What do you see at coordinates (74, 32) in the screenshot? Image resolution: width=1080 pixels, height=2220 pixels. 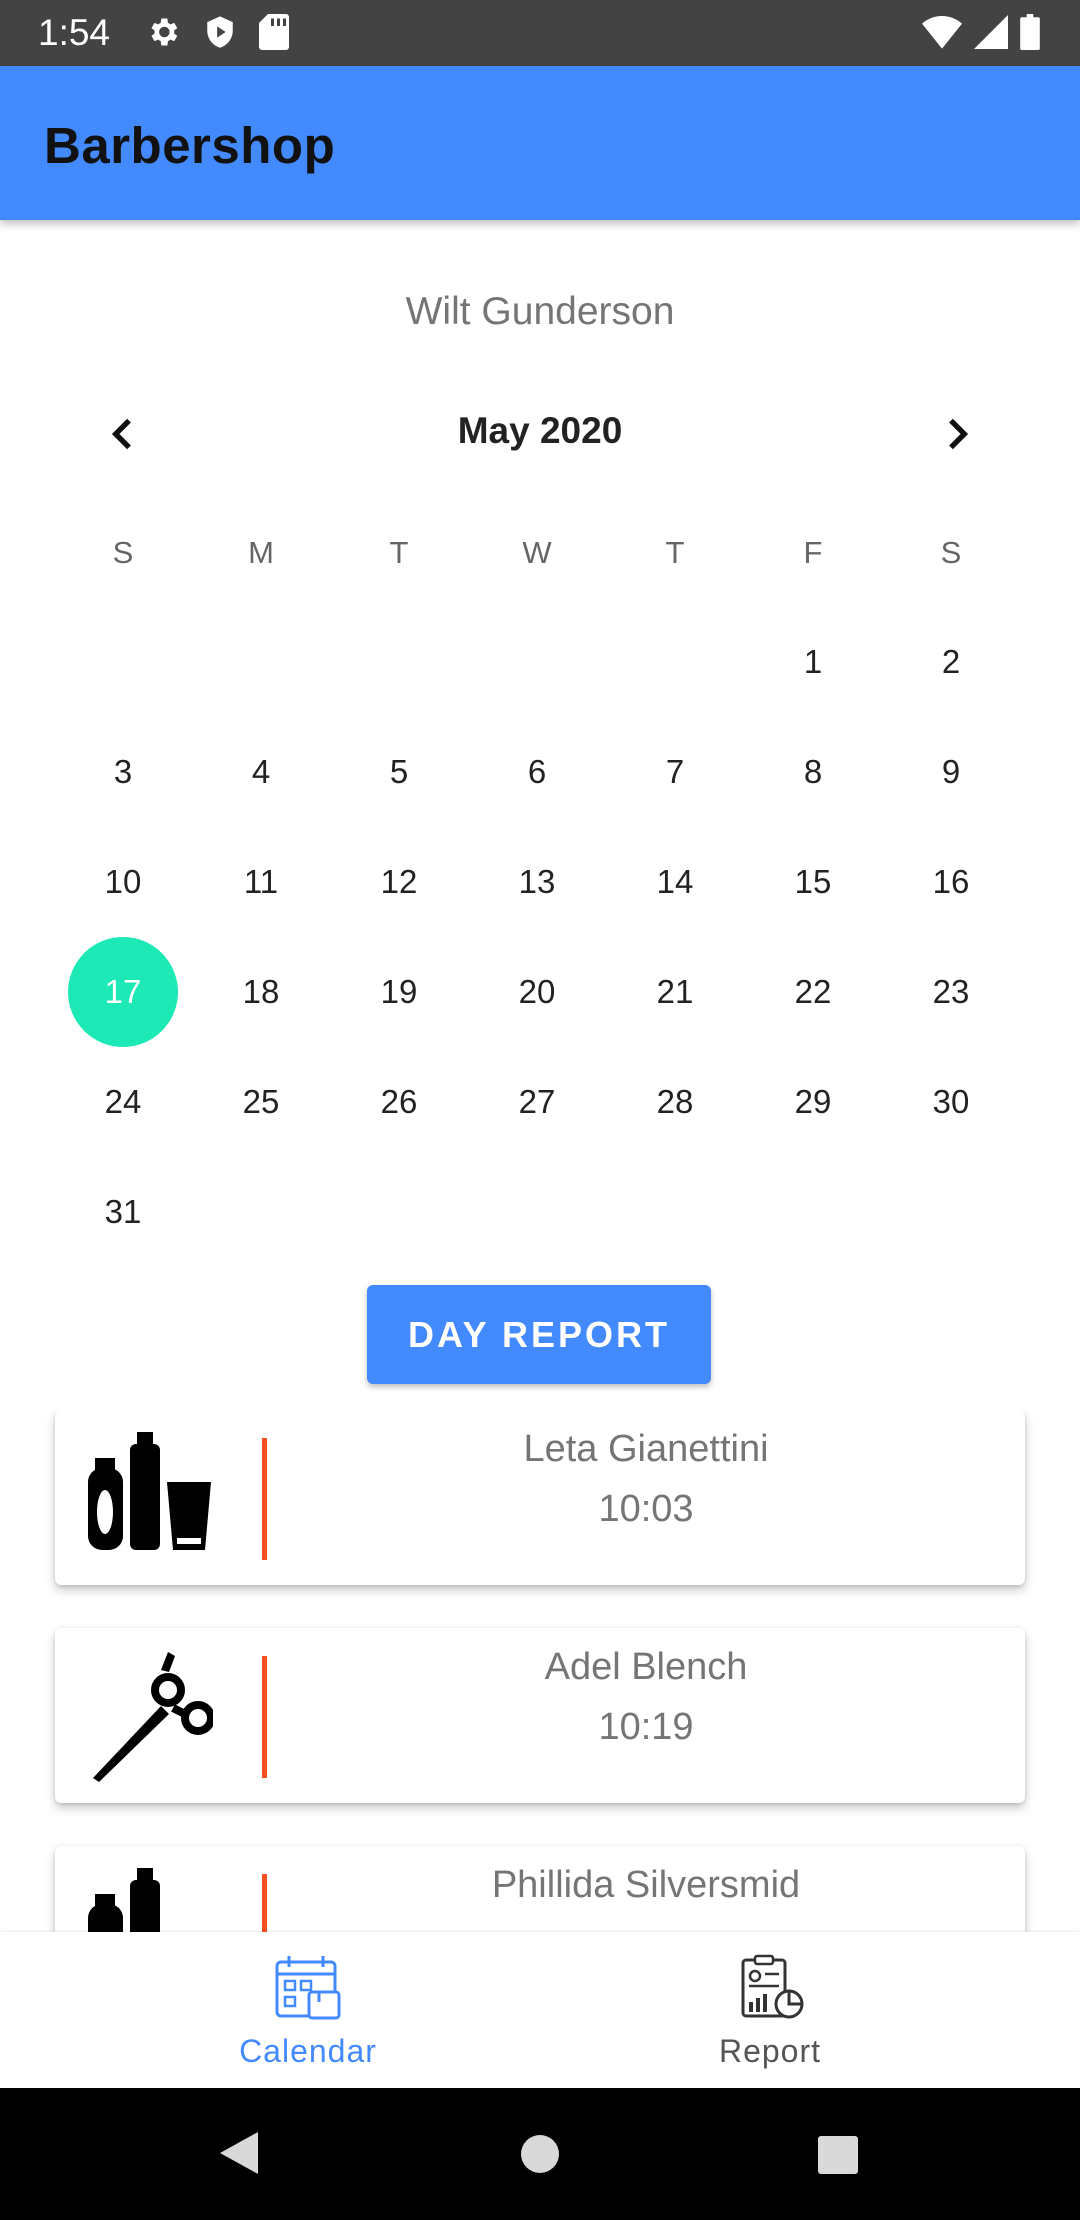 I see `status-time: 1:54` at bounding box center [74, 32].